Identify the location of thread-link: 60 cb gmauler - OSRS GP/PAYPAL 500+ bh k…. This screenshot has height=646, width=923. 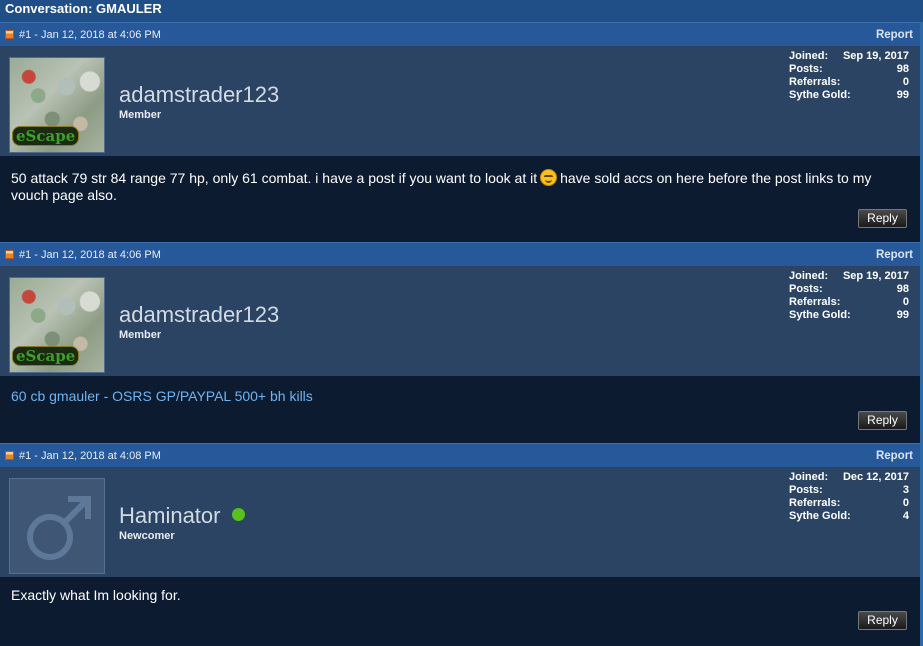
(456, 396).